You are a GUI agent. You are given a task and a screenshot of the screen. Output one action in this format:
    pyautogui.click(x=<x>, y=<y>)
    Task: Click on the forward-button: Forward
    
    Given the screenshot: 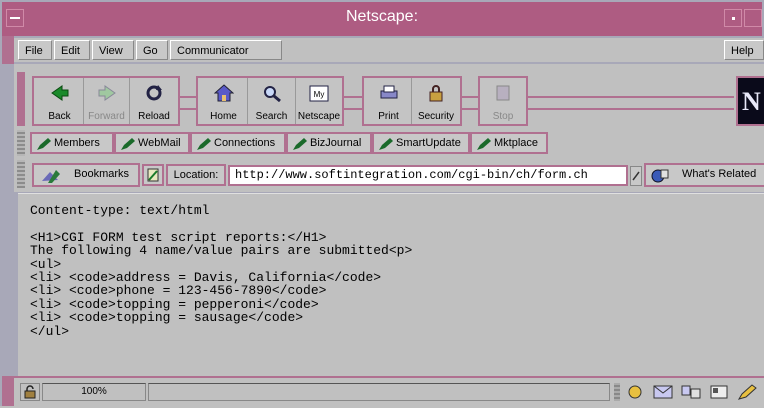 What is the action you would take?
    pyautogui.click(x=107, y=101)
    